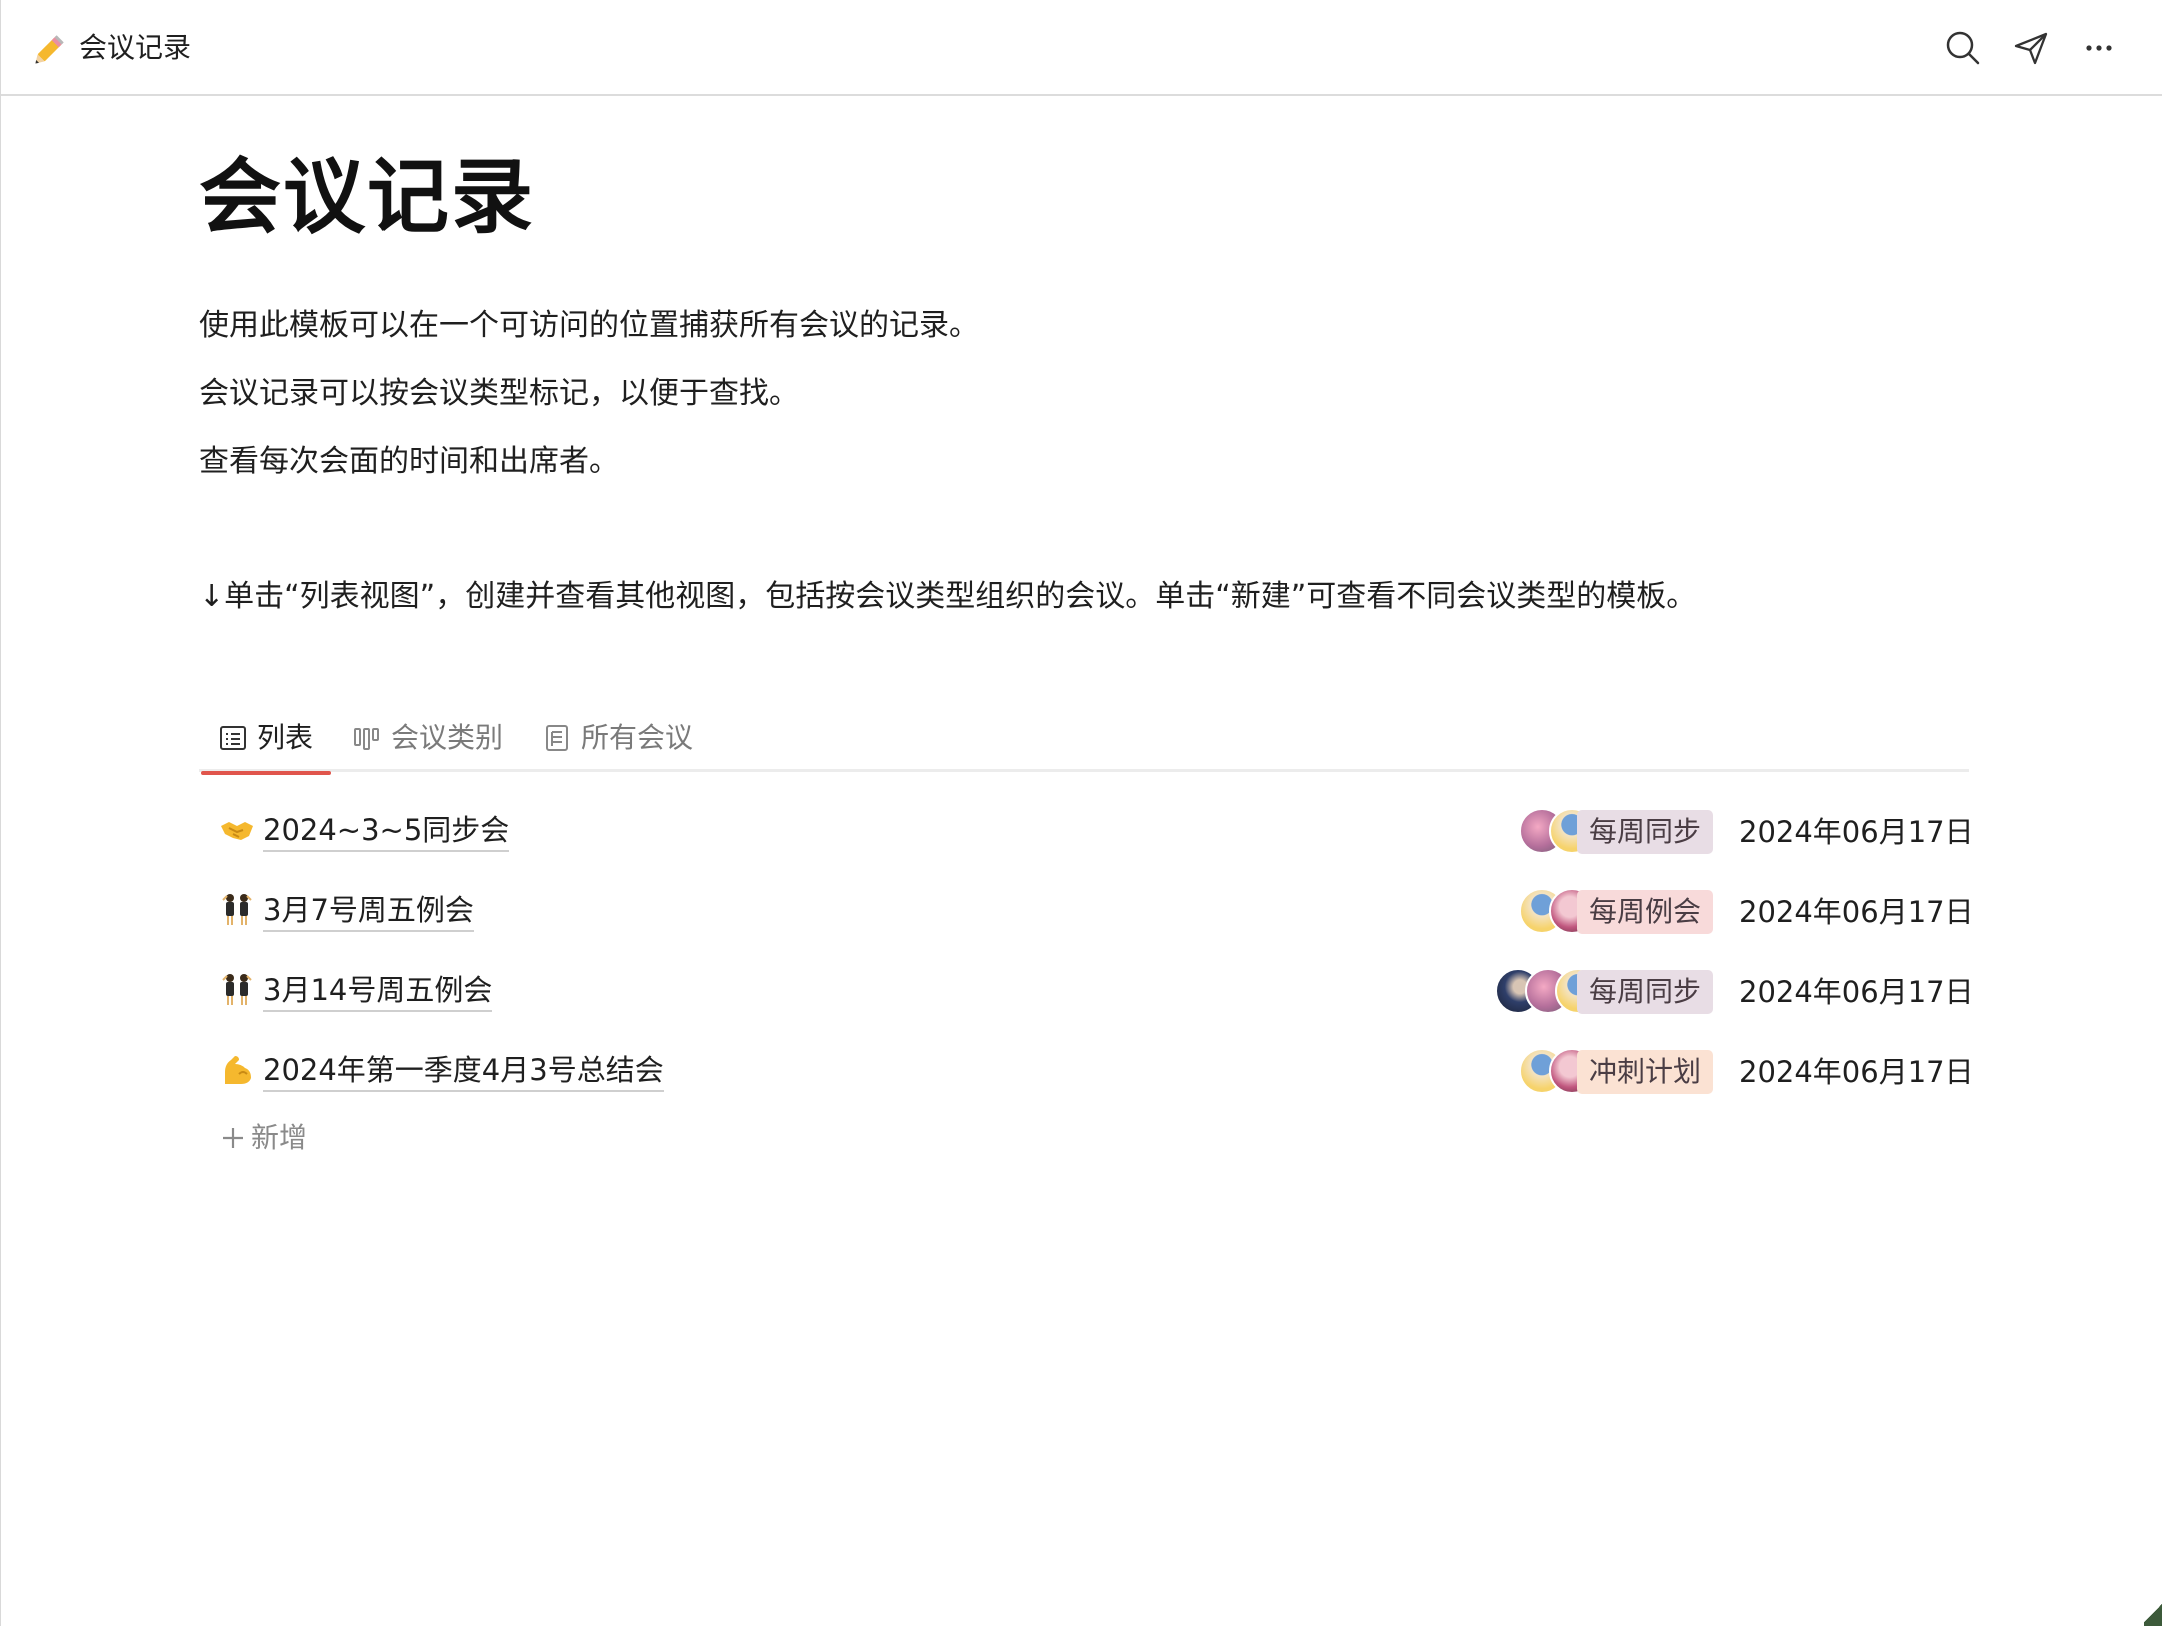 Image resolution: width=2162 pixels, height=1626 pixels. I want to click on flexed-biceps-icon, so click(238, 1070).